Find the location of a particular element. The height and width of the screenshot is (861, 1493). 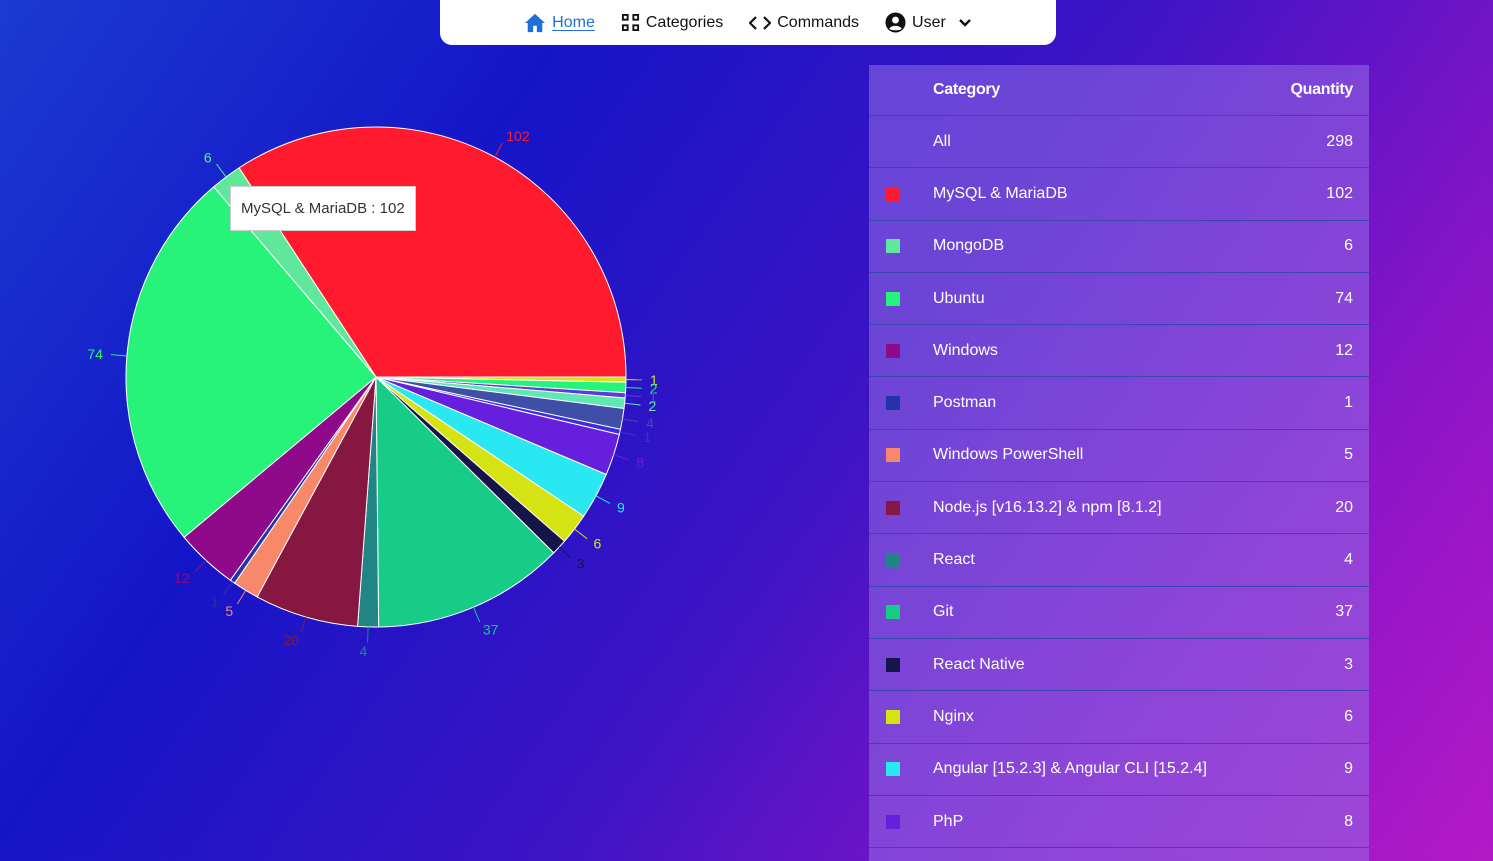

row-category: Git is located at coordinates (943, 612).